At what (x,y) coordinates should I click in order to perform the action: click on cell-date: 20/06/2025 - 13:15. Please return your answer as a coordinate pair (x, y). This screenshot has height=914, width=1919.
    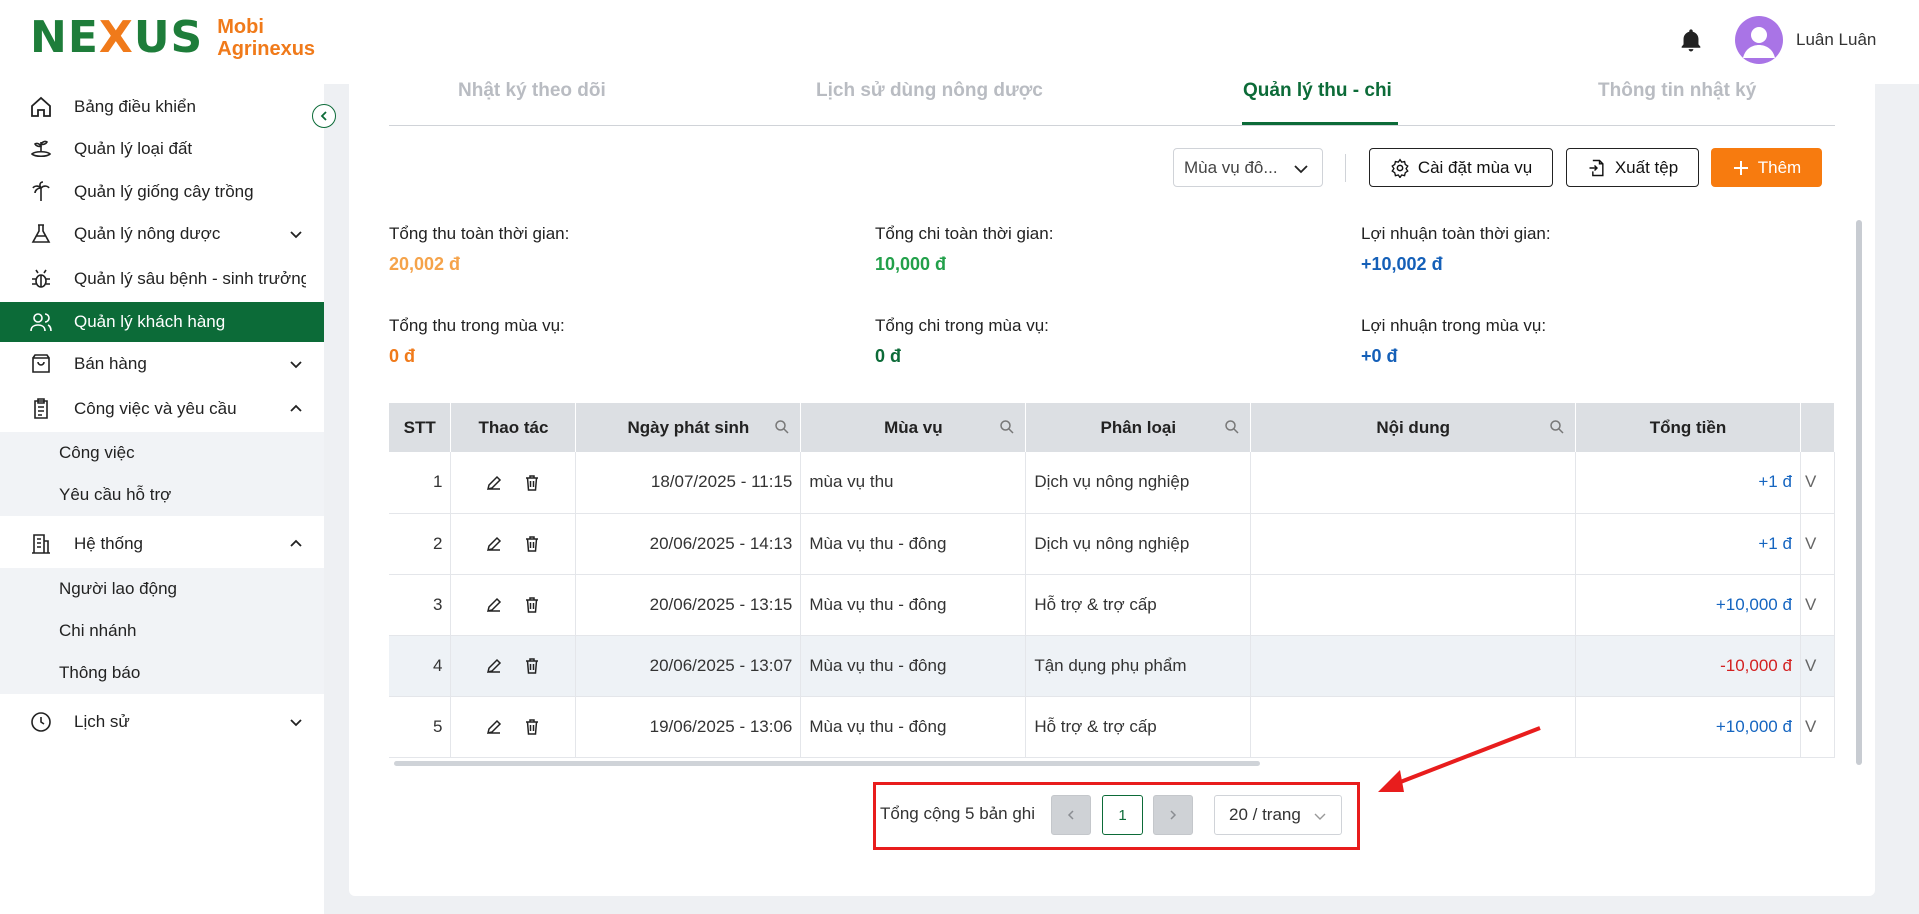
    Looking at the image, I should click on (688, 605).